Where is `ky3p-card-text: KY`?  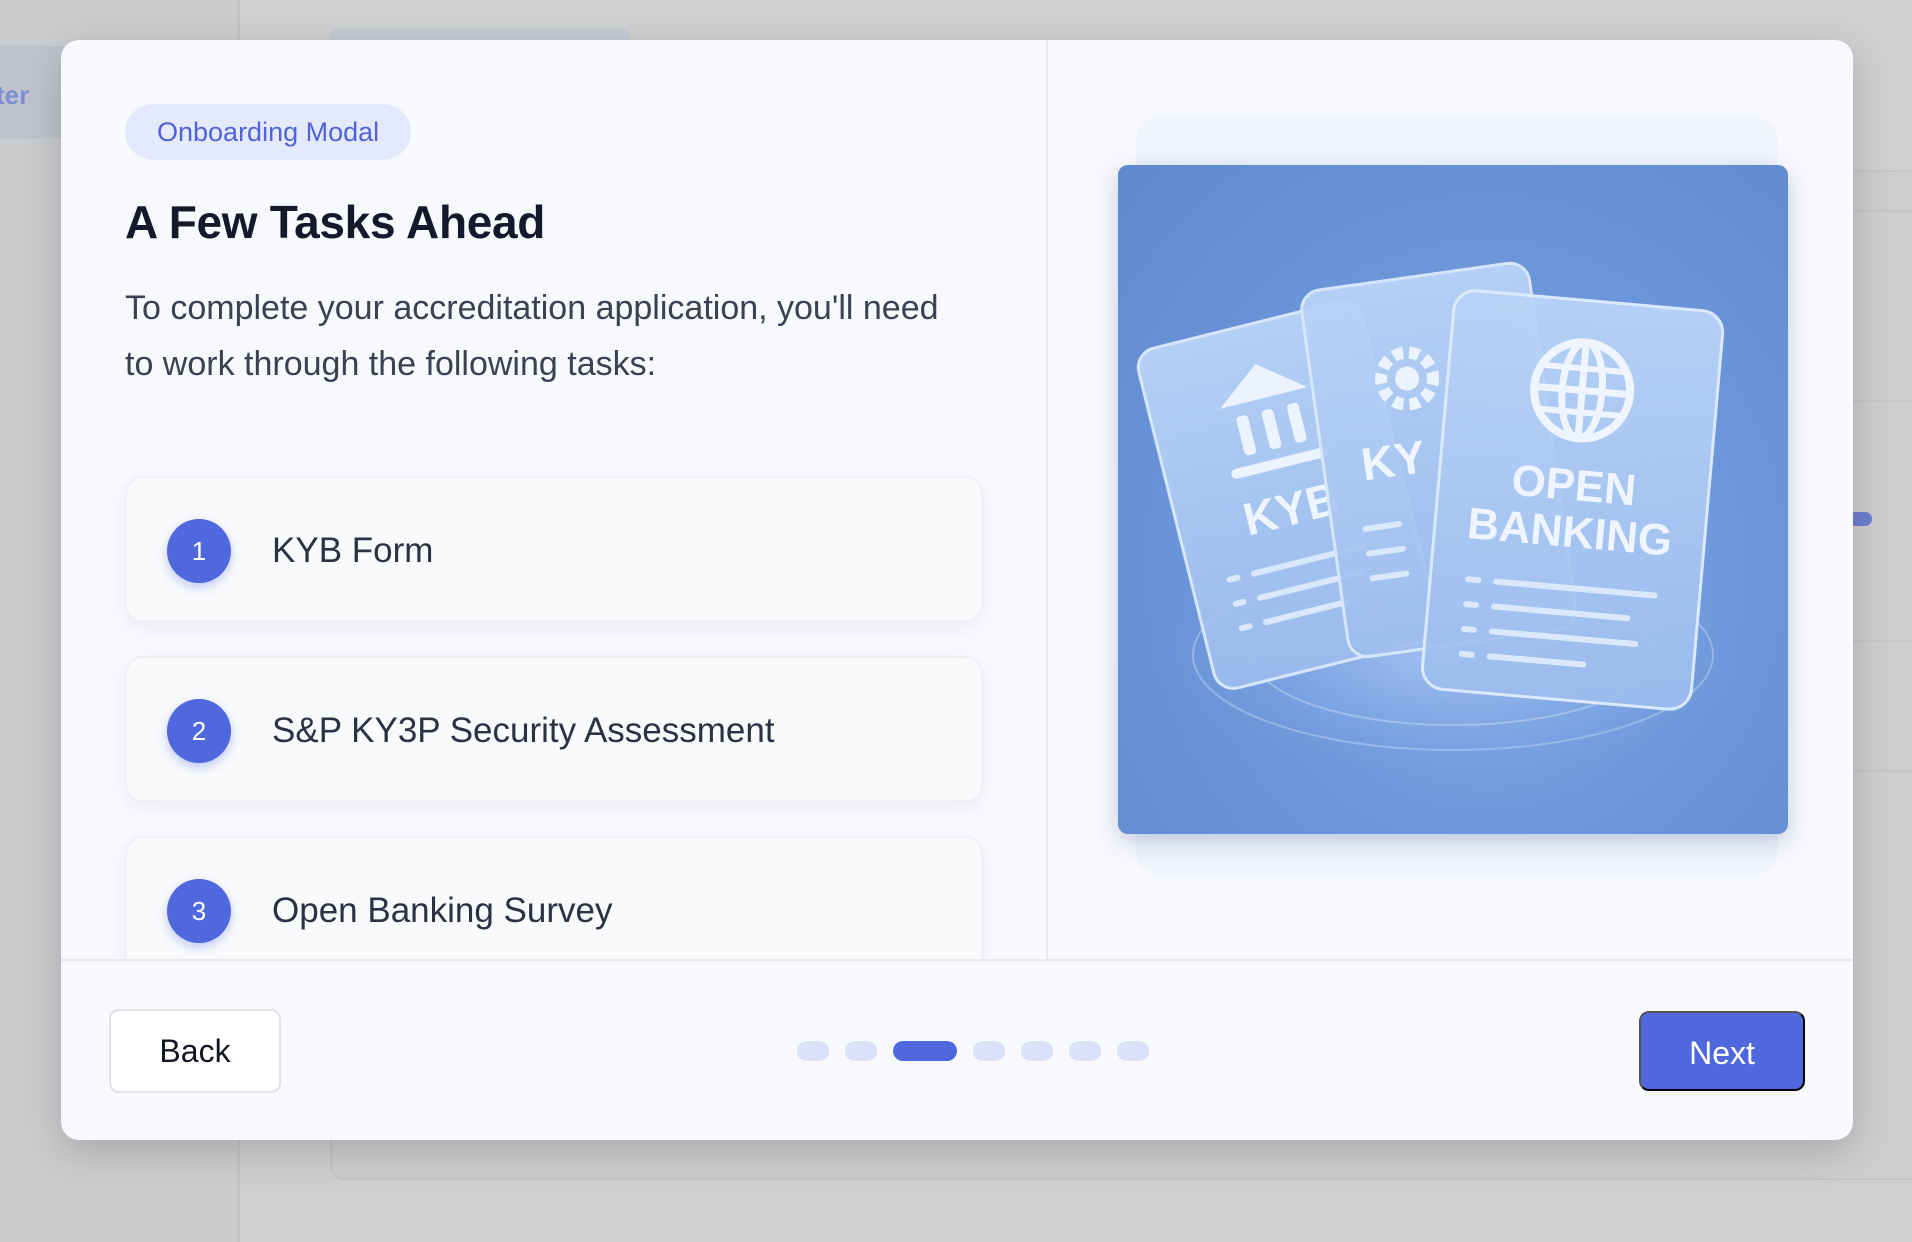 ky3p-card-text: KY is located at coordinates (1393, 460).